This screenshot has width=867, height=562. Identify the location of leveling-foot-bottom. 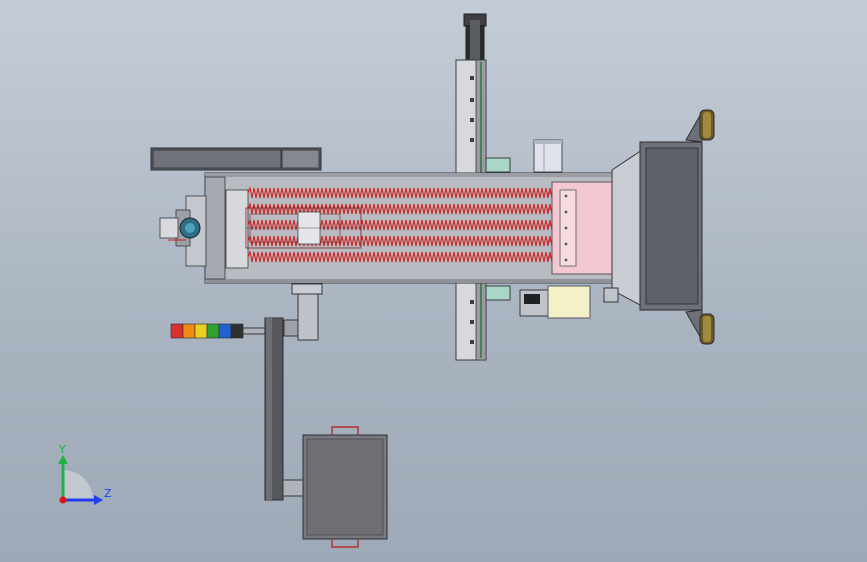
(707, 329).